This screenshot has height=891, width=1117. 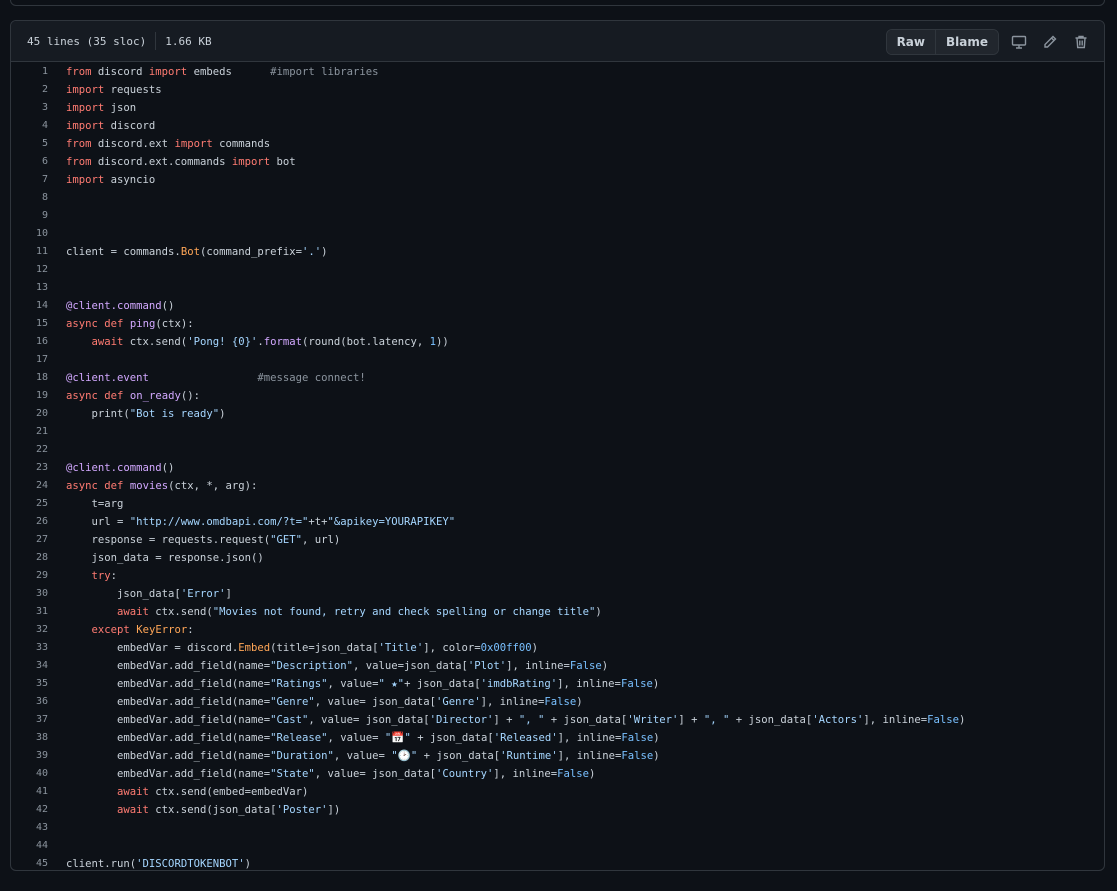 I want to click on line-number: 4, so click(x=38, y=126).